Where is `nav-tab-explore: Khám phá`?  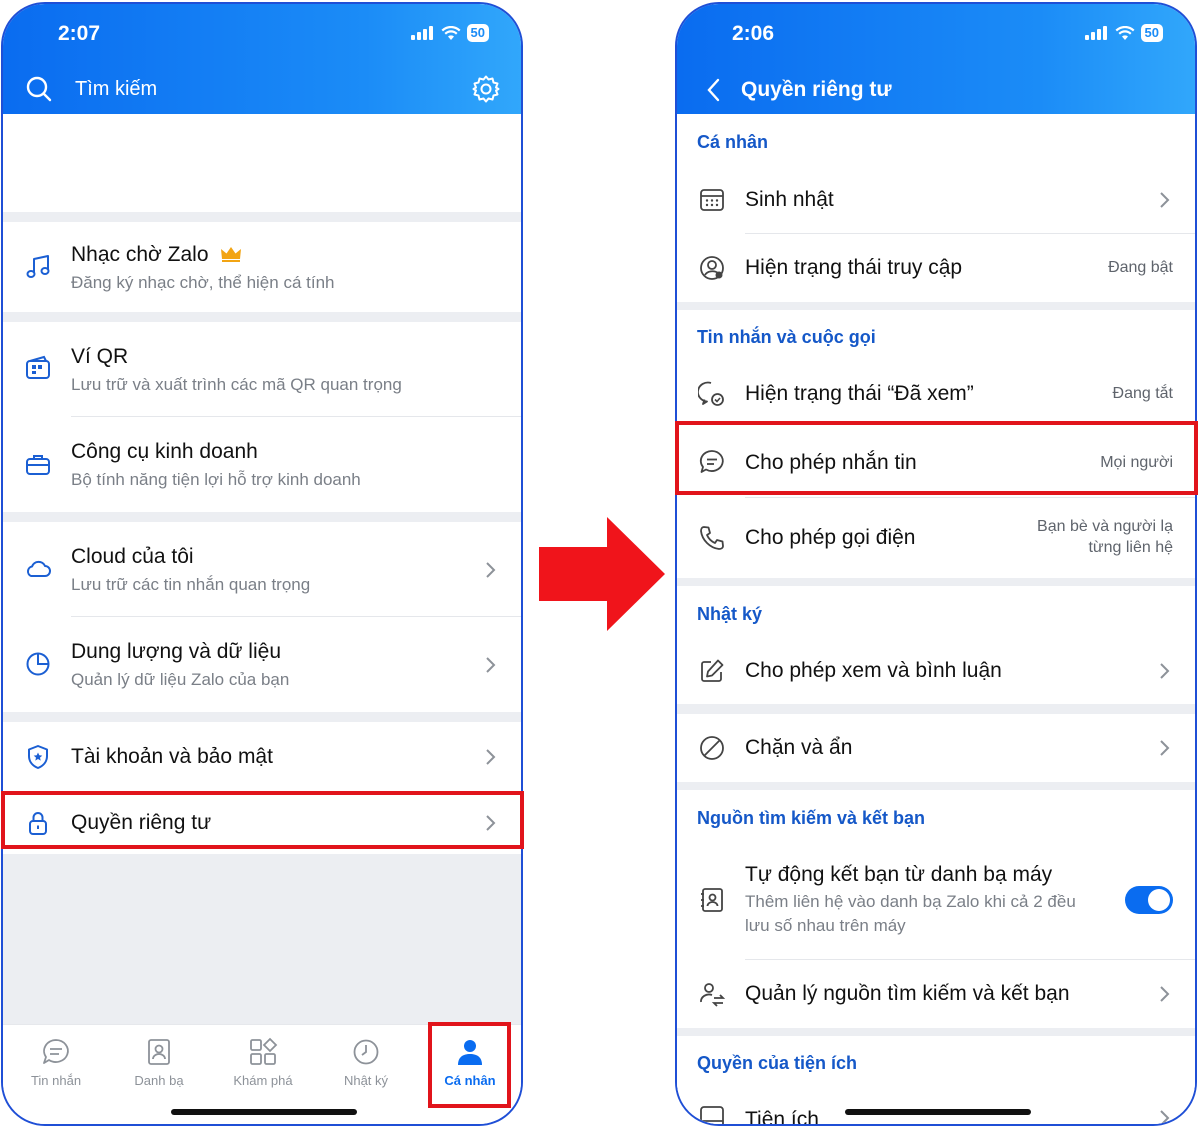
nav-tab-explore: Khám phá is located at coordinates (263, 1061).